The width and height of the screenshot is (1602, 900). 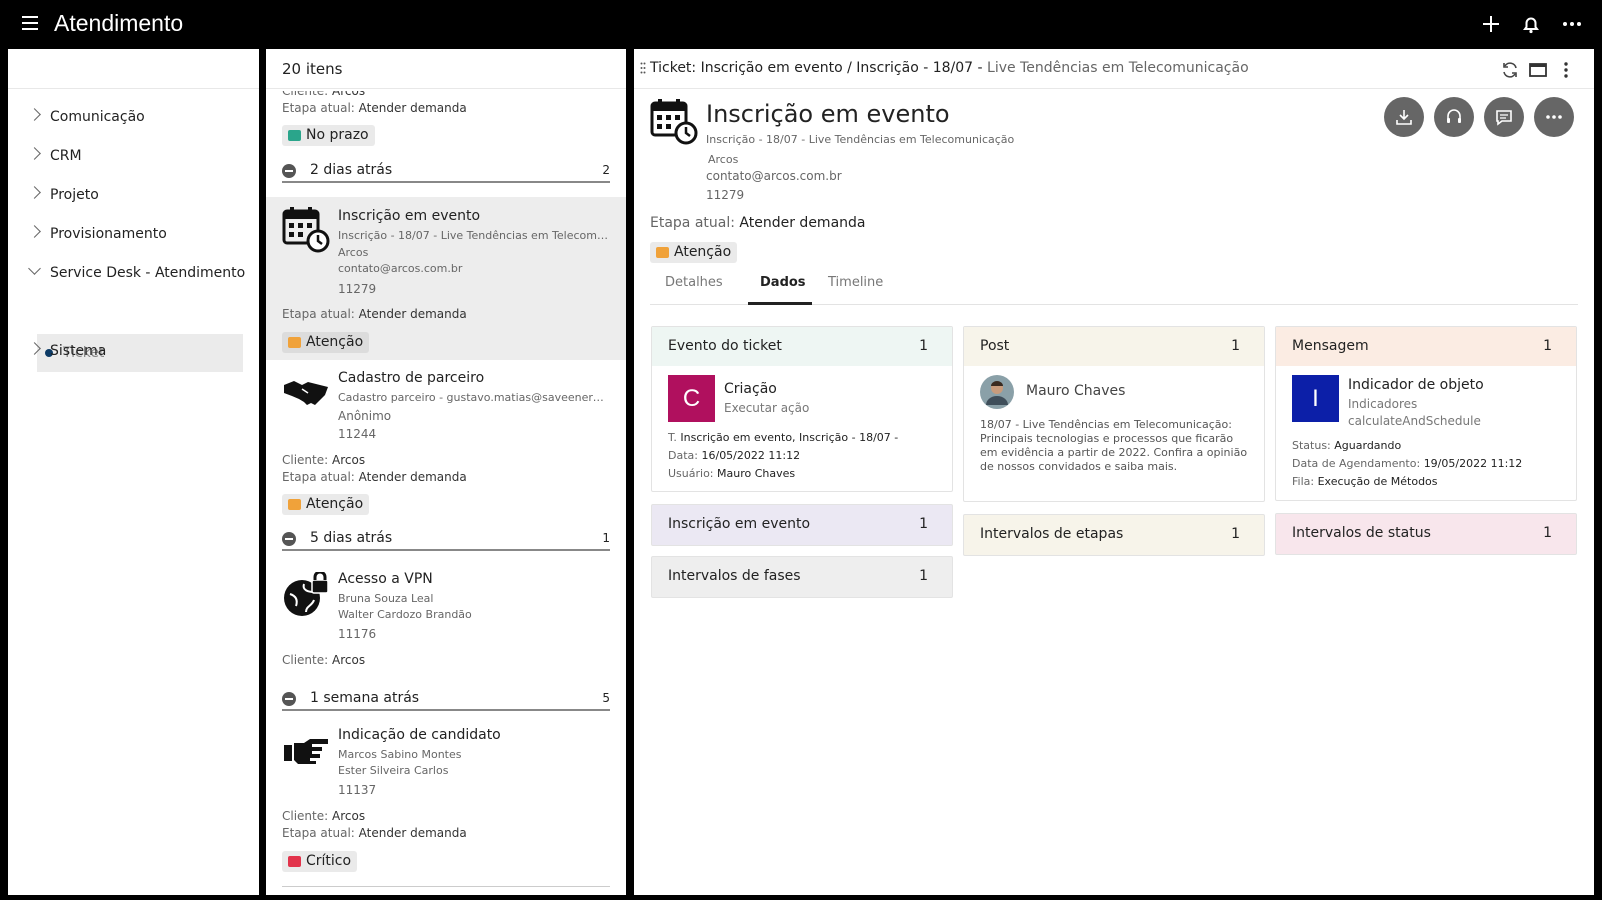 I want to click on bell-icon, so click(x=1531, y=24).